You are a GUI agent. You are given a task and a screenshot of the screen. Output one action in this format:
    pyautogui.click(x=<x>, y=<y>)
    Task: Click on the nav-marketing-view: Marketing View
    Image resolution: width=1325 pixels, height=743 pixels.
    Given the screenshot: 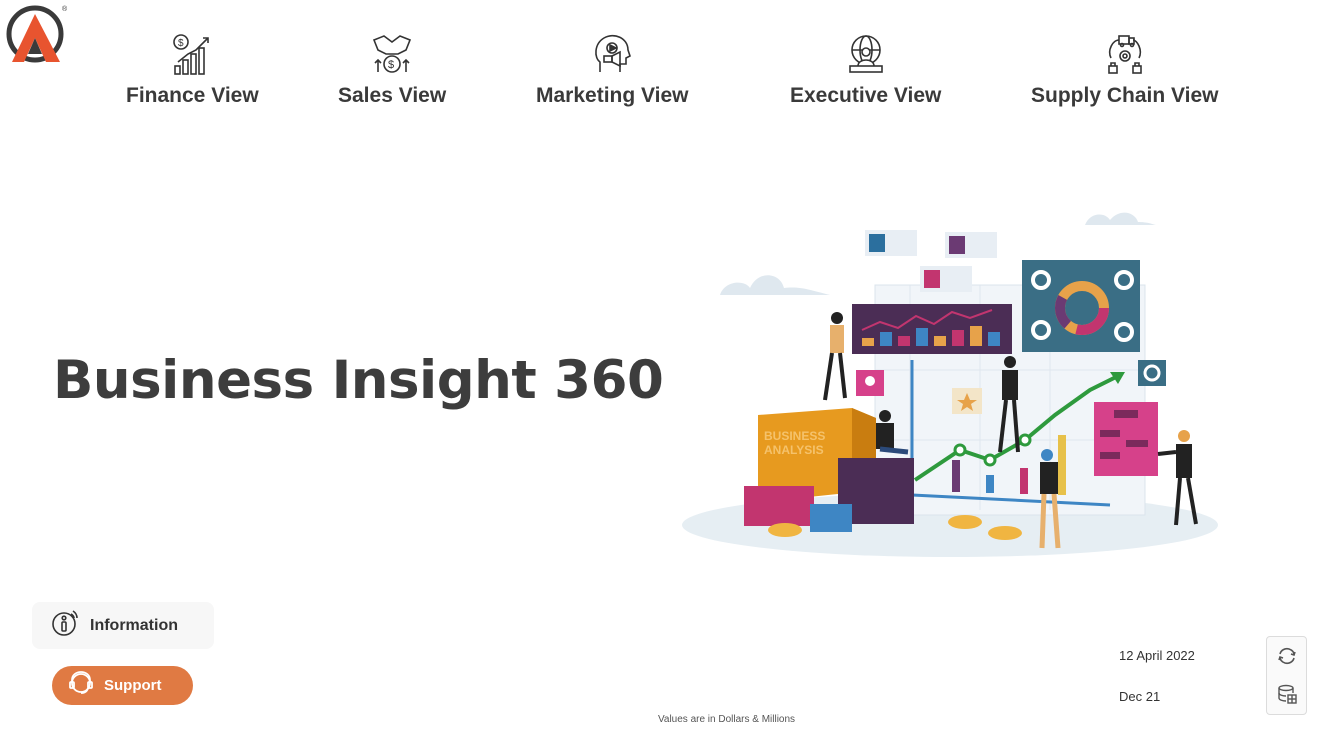 What is the action you would take?
    pyautogui.click(x=612, y=69)
    